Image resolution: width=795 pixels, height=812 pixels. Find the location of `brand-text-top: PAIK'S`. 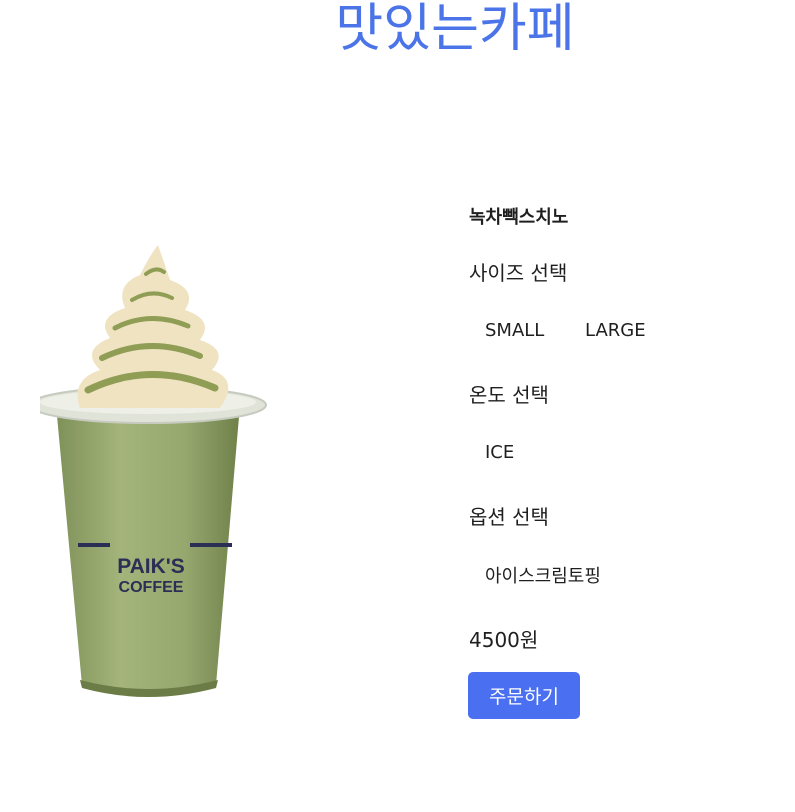

brand-text-top: PAIK'S is located at coordinates (151, 566).